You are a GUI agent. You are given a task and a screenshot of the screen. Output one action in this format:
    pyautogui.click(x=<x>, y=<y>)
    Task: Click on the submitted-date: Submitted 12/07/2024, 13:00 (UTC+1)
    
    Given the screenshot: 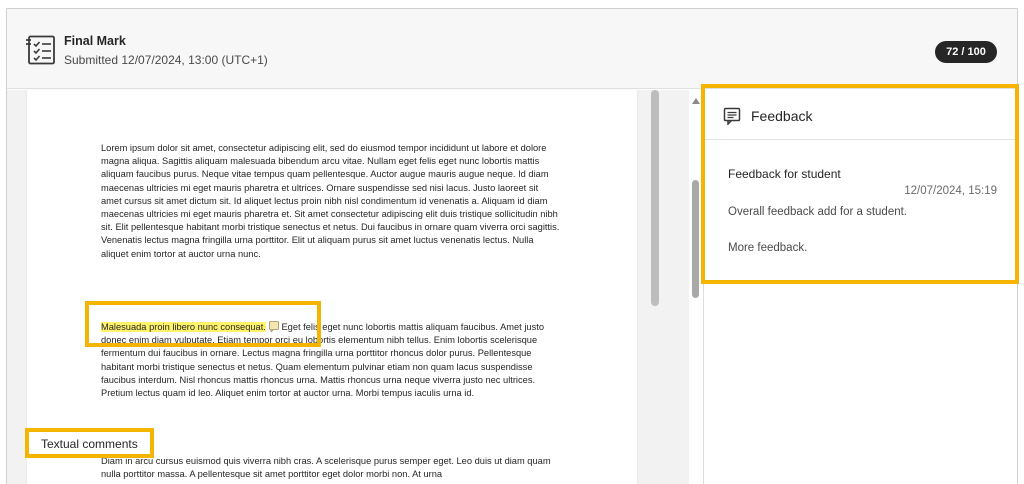 What is the action you would take?
    pyautogui.click(x=166, y=60)
    